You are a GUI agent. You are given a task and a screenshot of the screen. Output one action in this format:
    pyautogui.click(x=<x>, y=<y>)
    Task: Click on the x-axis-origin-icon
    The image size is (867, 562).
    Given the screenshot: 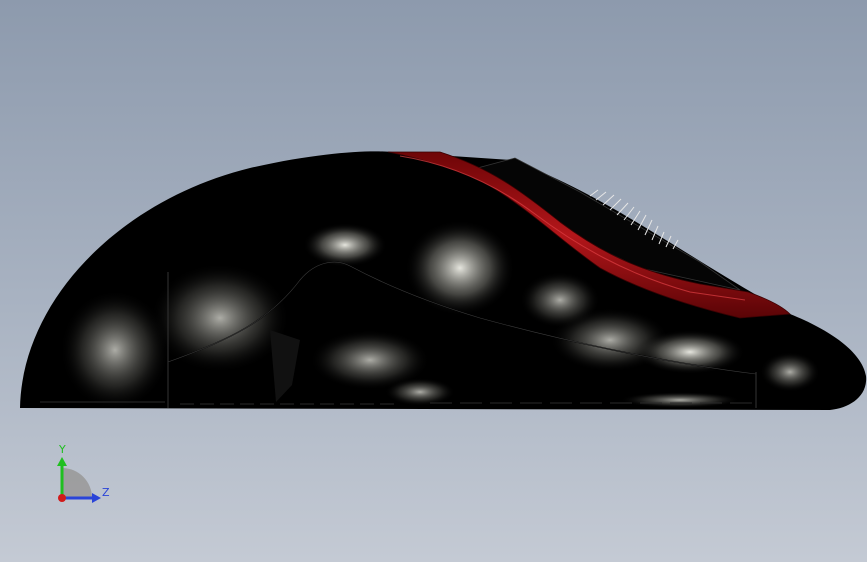 What is the action you would take?
    pyautogui.click(x=62, y=498)
    